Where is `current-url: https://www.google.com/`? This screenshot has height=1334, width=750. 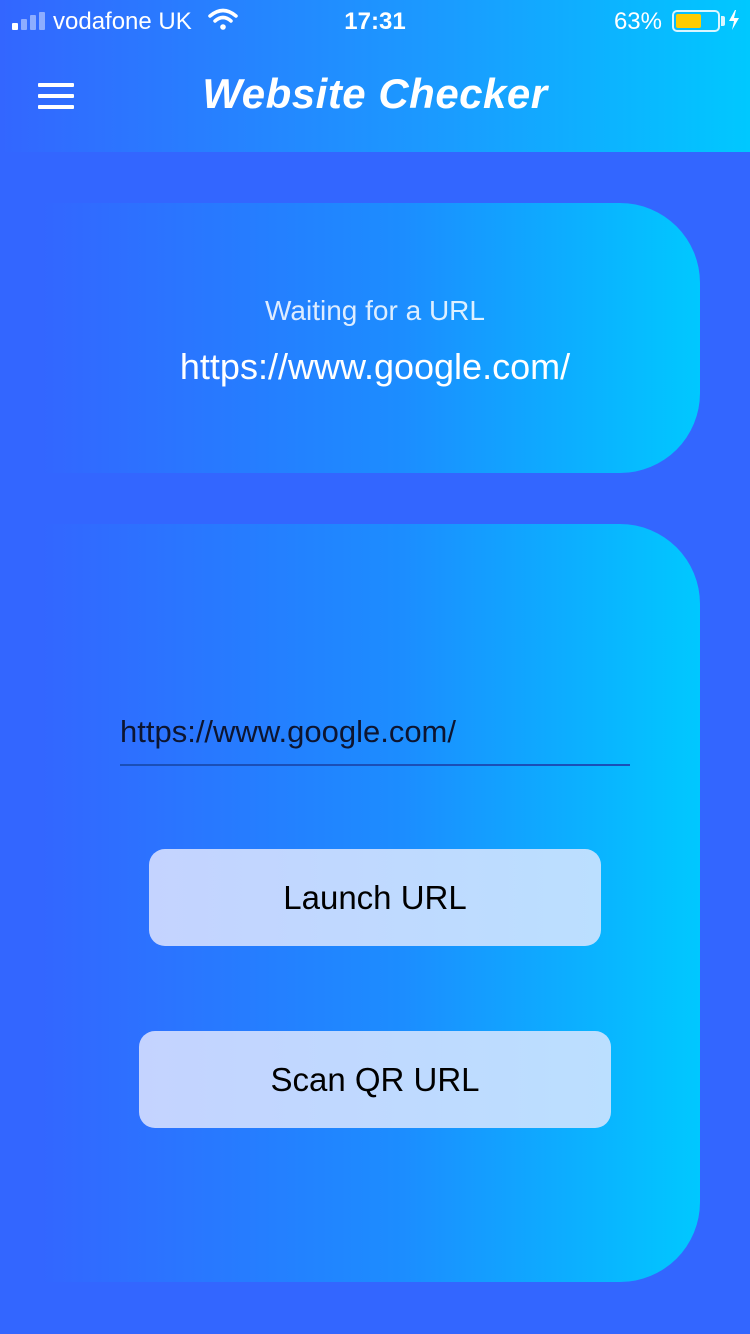 current-url: https://www.google.com/ is located at coordinates (375, 366).